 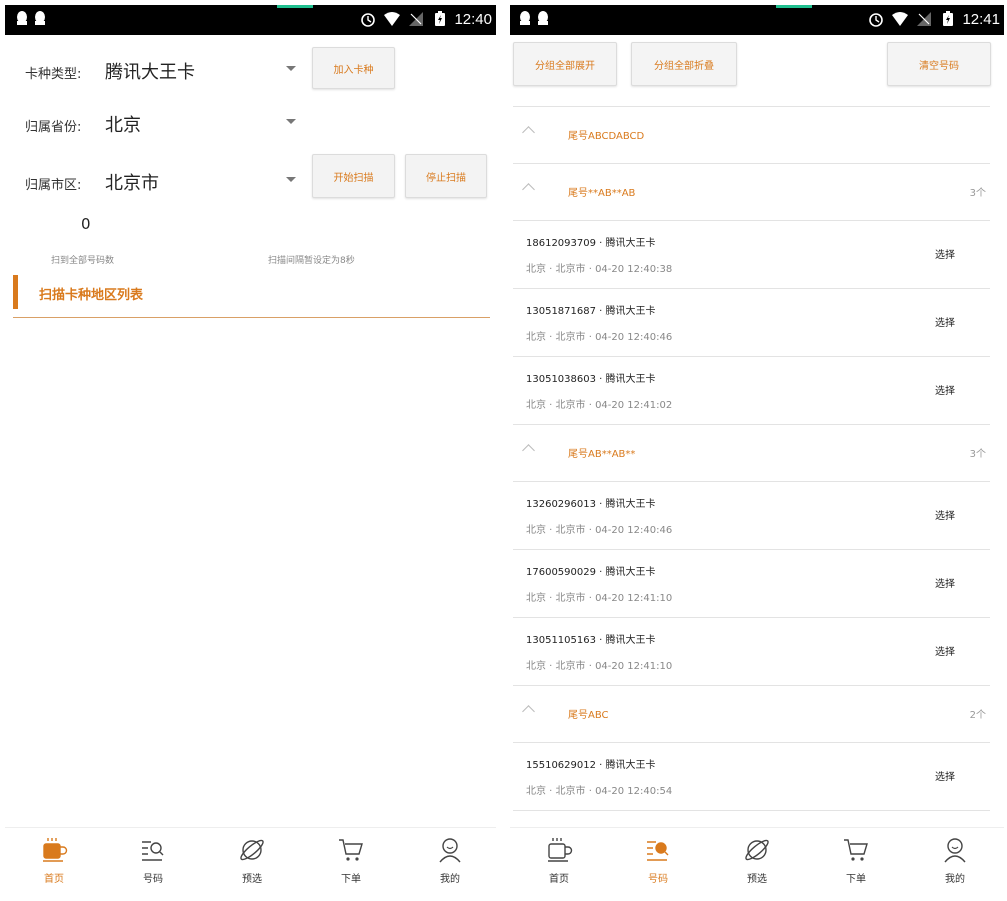 I want to click on clear-numbers-button: 清空号码, so click(x=939, y=64).